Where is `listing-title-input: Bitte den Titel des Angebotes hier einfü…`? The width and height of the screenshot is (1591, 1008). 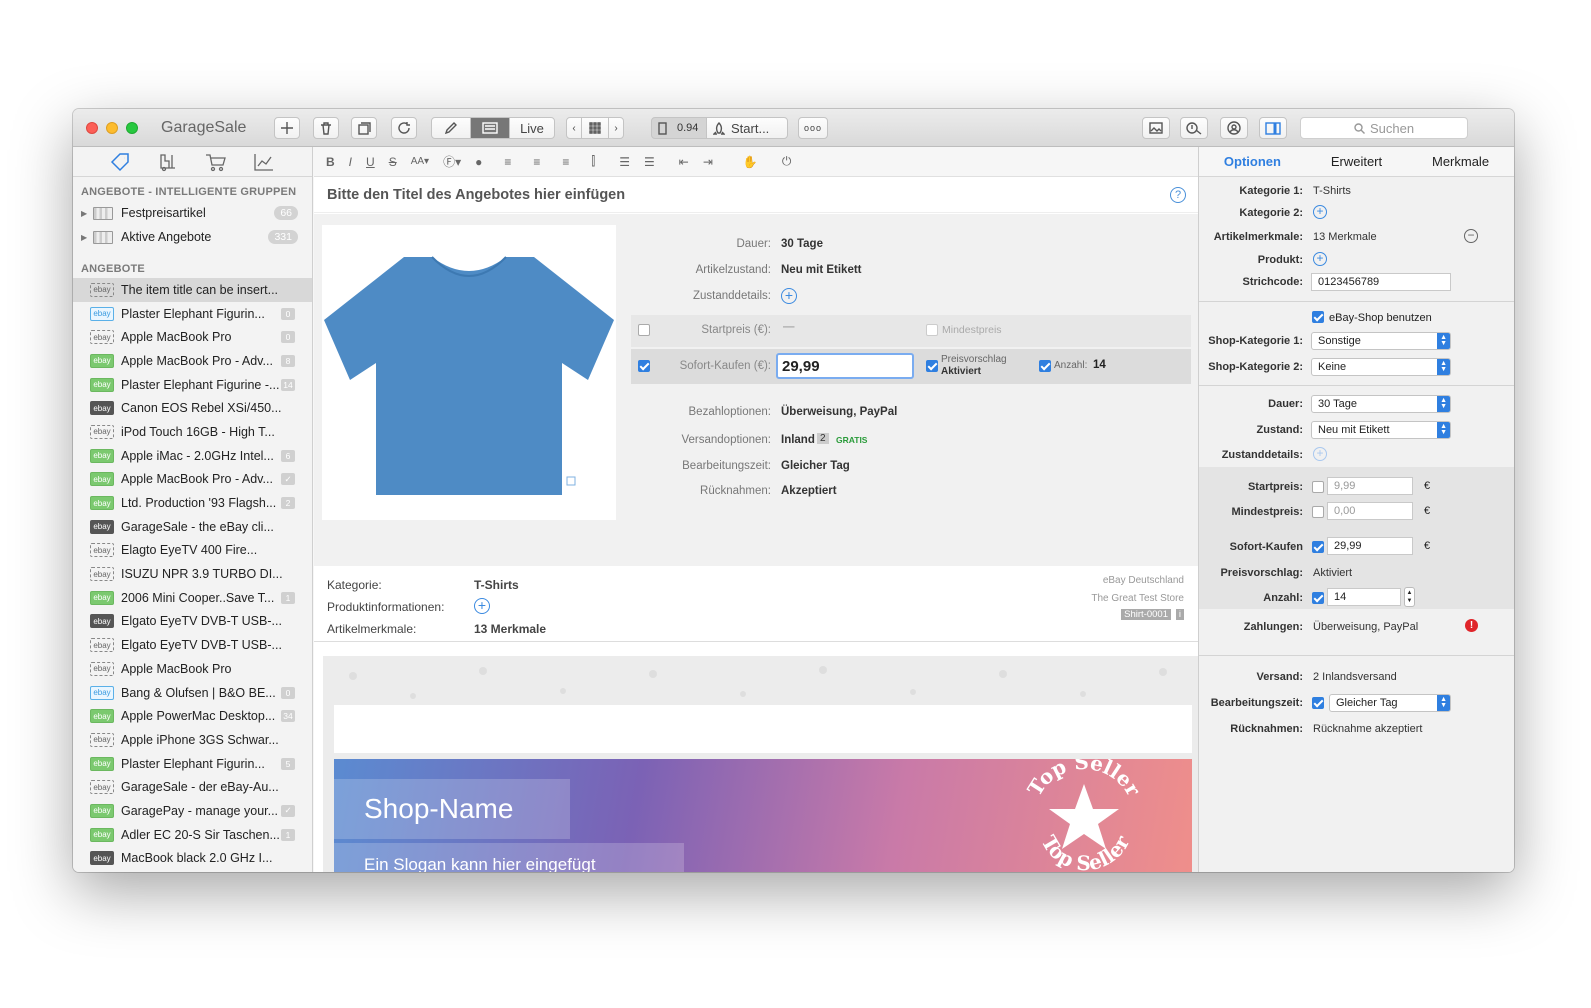 listing-title-input: Bitte den Titel des Angebotes hier einfü… is located at coordinates (756, 195).